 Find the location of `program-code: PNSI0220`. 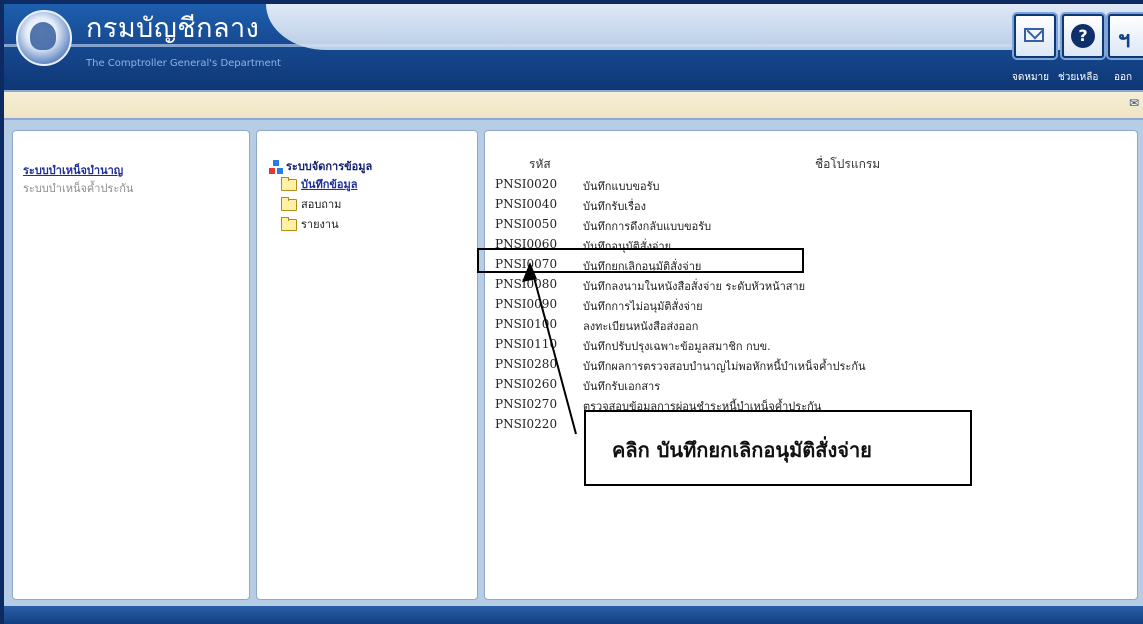

program-code: PNSI0220 is located at coordinates (526, 424).